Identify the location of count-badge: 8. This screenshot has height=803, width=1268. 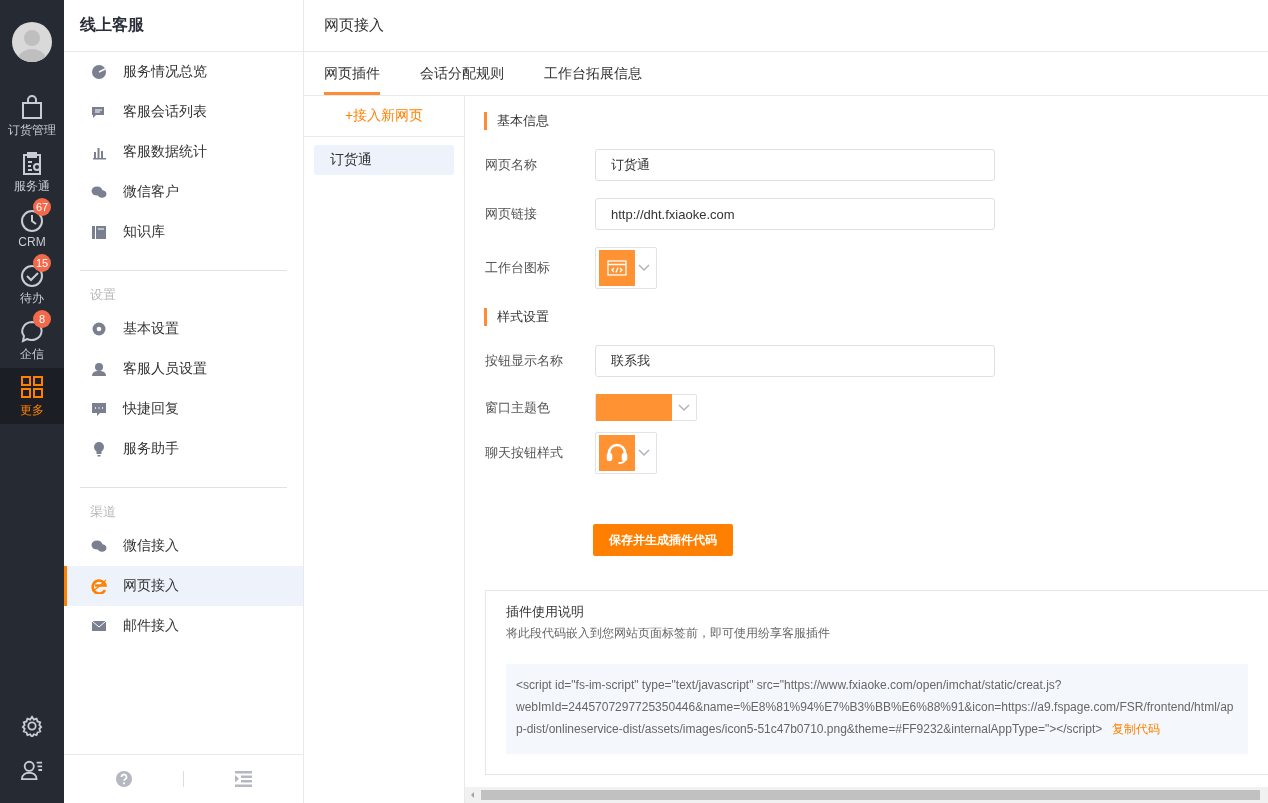
(42, 319).